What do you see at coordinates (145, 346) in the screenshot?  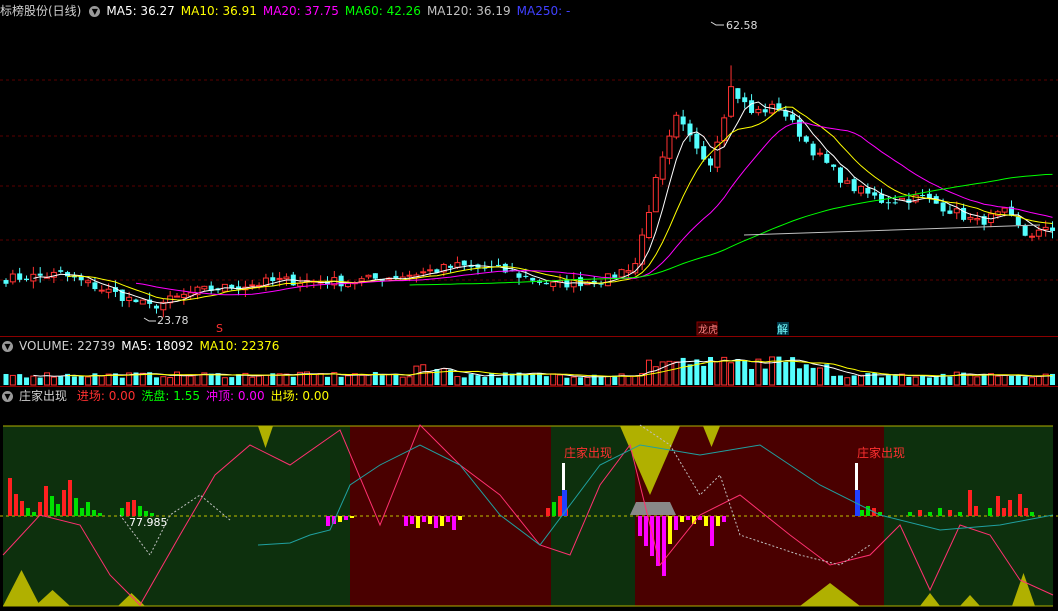 I see `volume-header: ▼ VOLUME: 22739 MA5: 18092 MA10: 22376` at bounding box center [145, 346].